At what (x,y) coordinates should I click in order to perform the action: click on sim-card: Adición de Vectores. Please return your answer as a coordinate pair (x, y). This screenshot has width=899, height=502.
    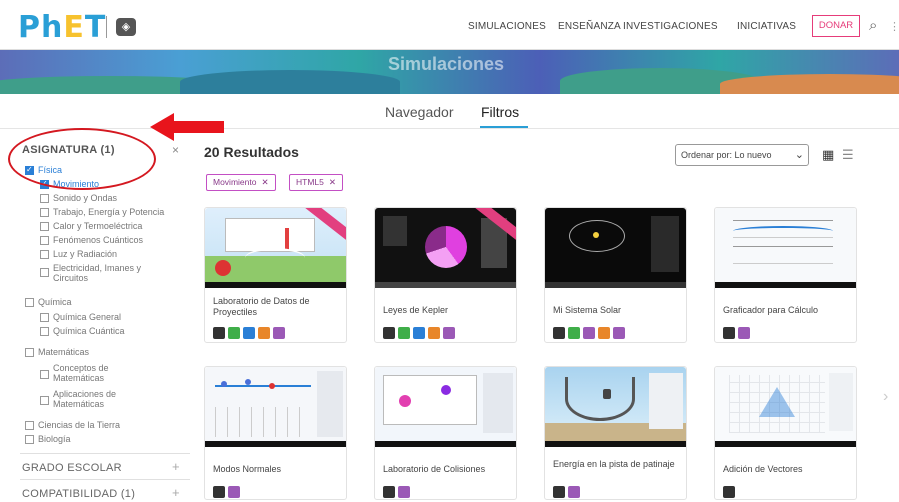
    Looking at the image, I should click on (785, 433).